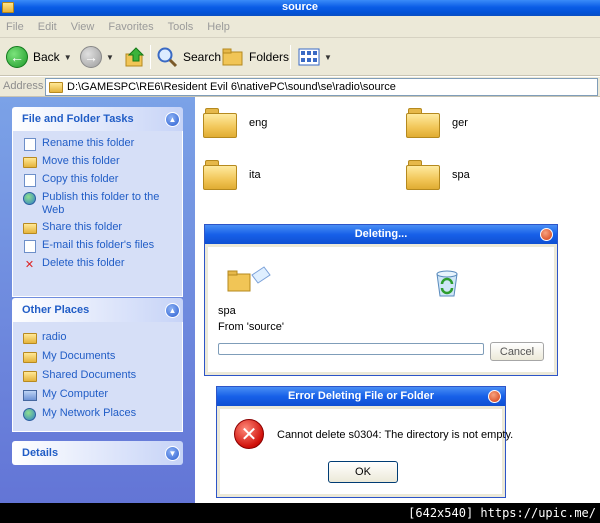 The image size is (600, 523). I want to click on watermark-strip: [642x540] https://upic.me/, so click(300, 513).